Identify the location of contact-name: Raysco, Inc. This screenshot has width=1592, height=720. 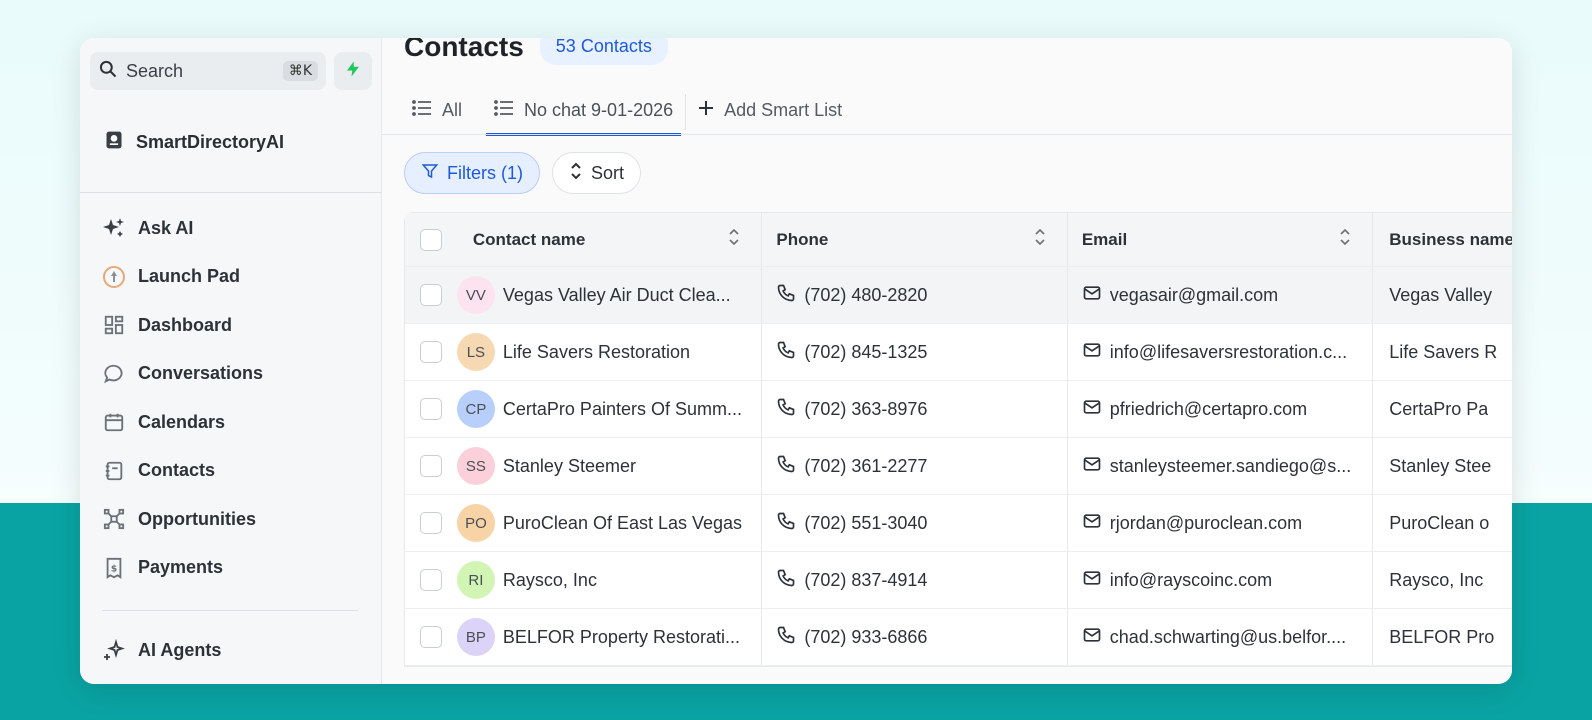
(550, 580).